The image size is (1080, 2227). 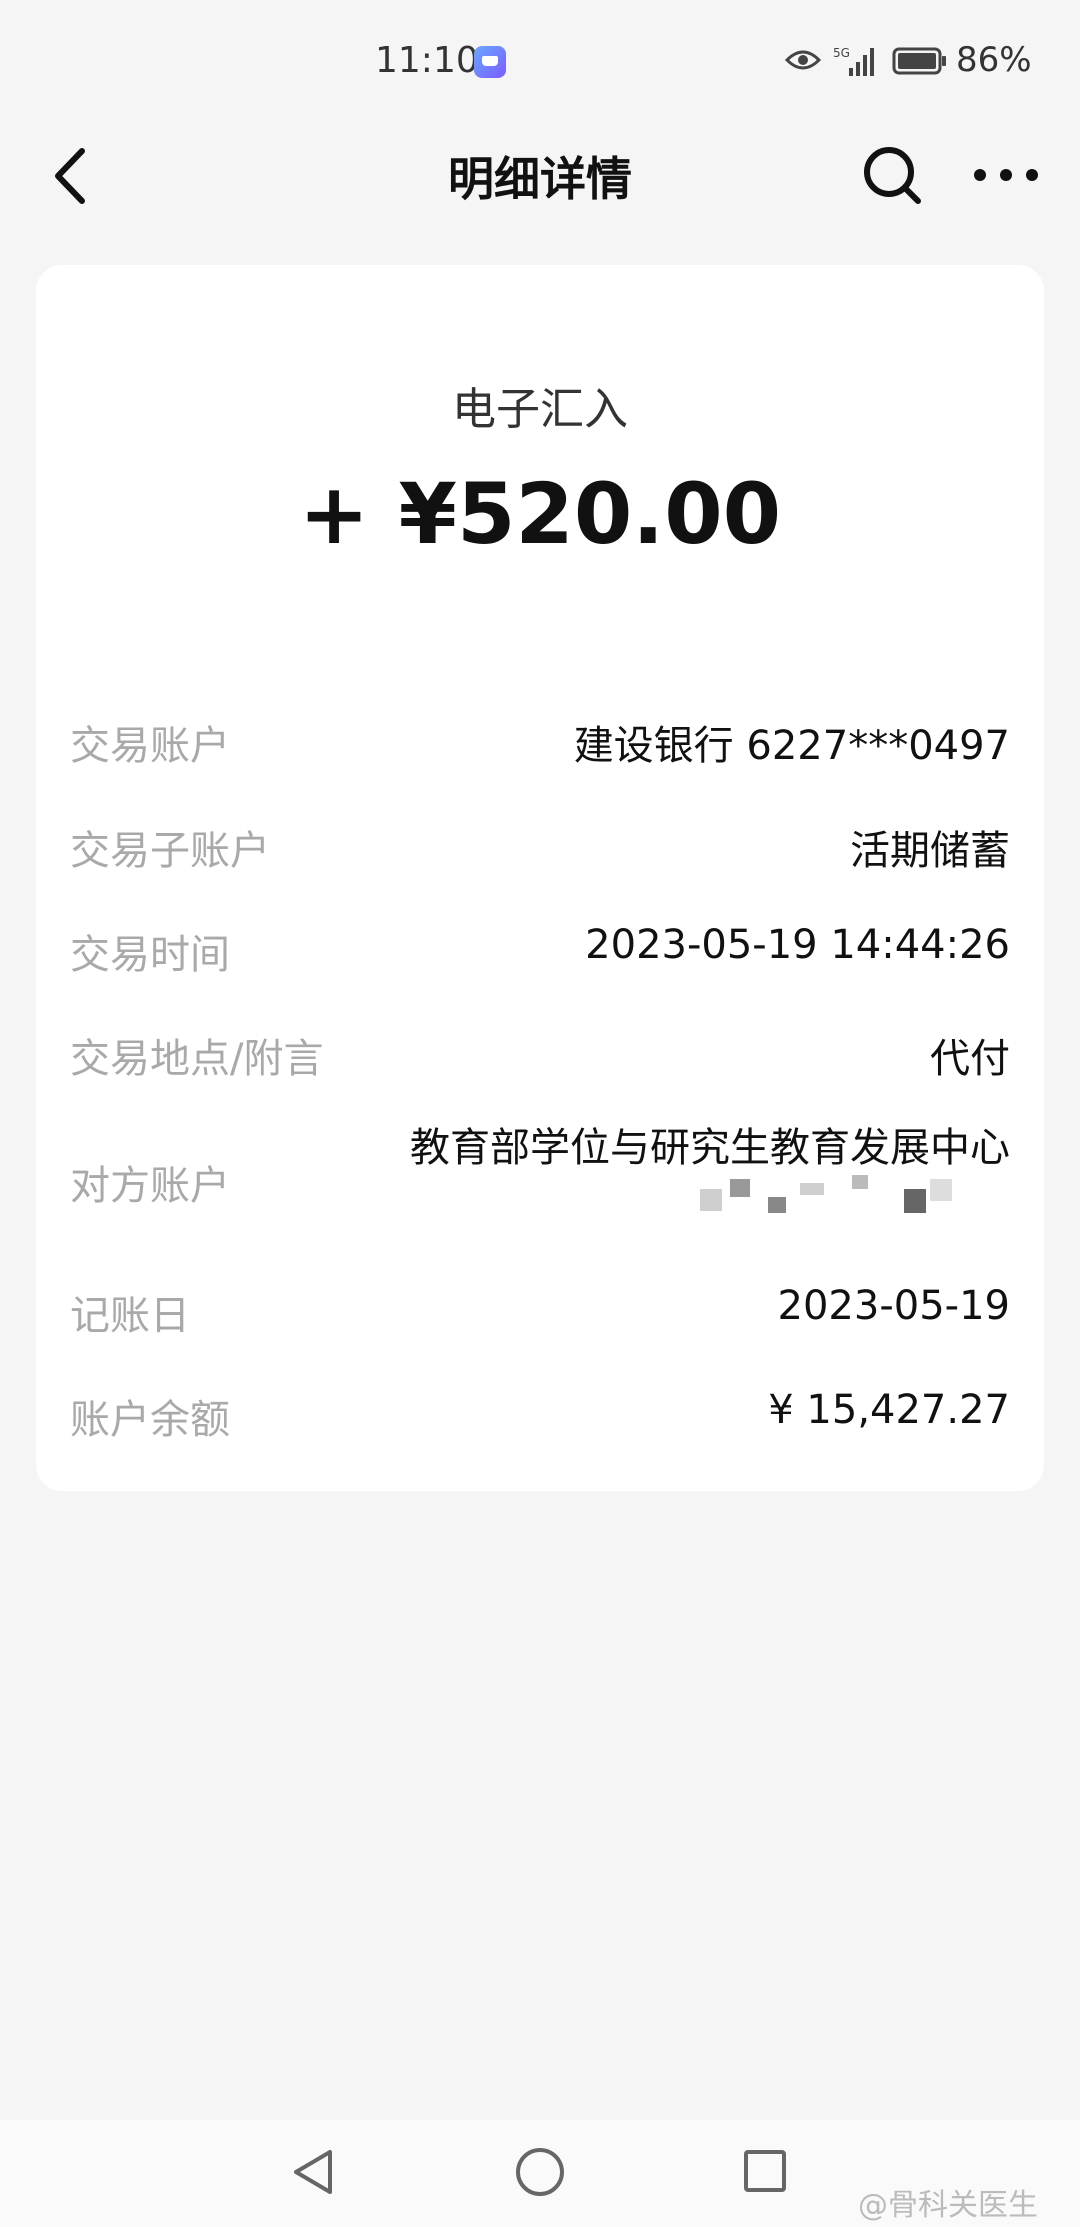 What do you see at coordinates (540, 2172) in the screenshot?
I see `nav-home-icon` at bounding box center [540, 2172].